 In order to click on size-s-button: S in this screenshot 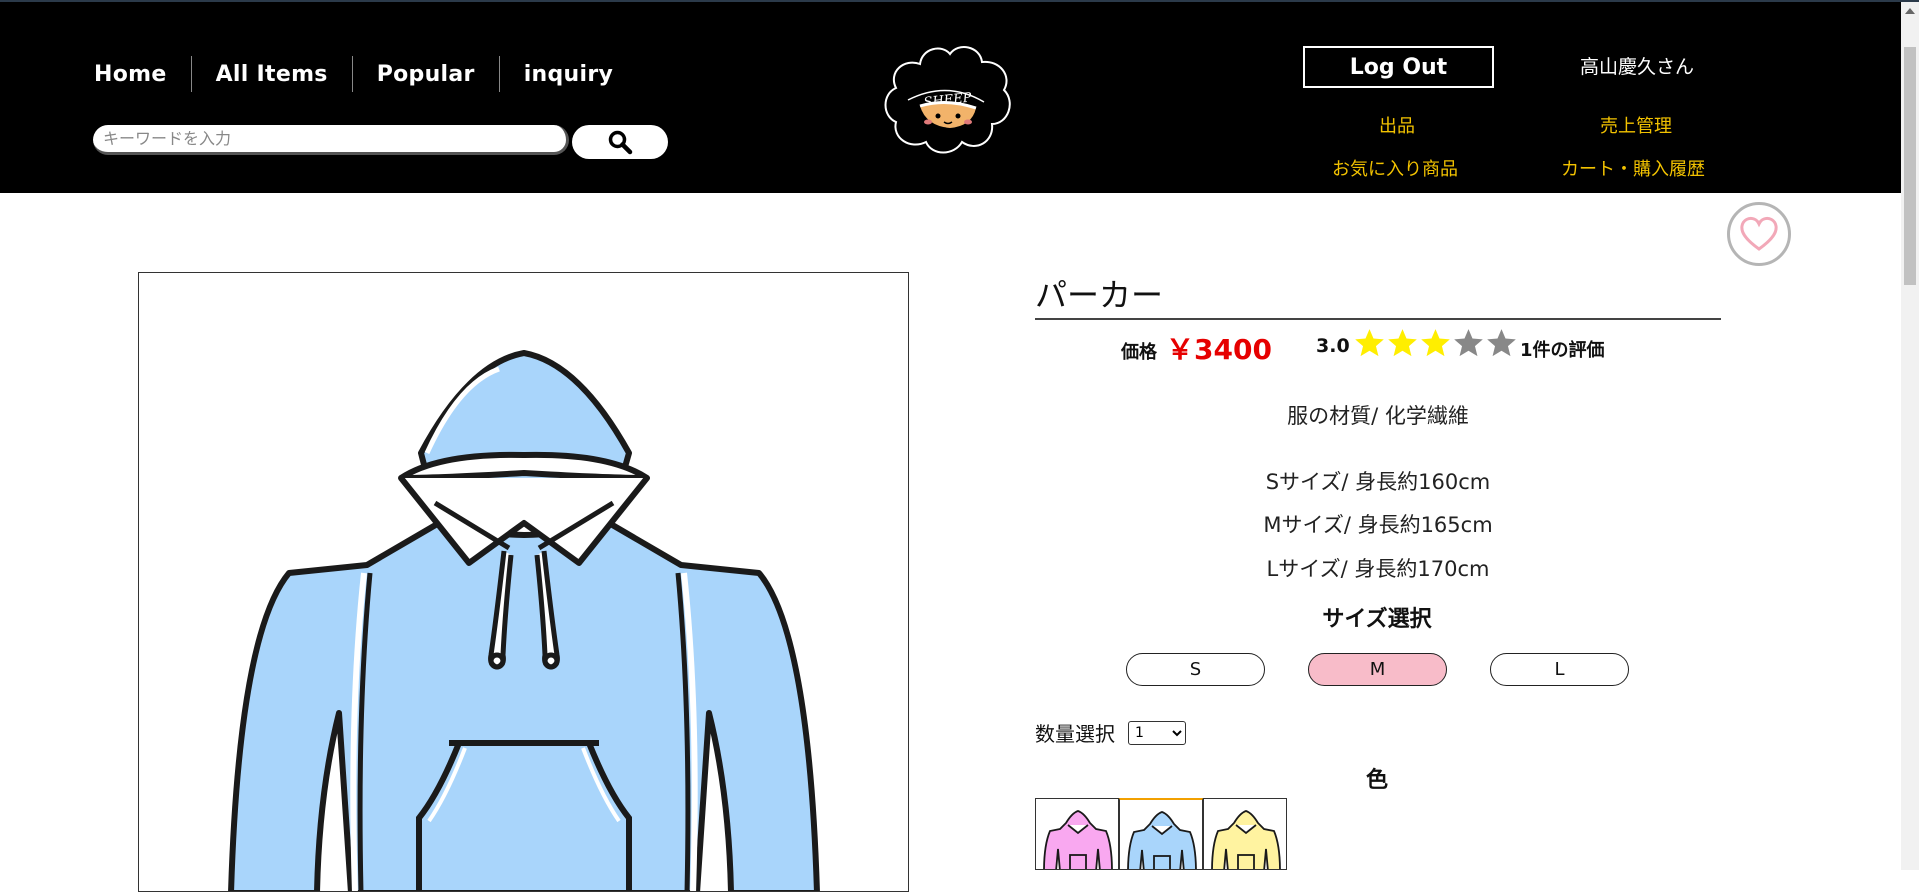, I will do `click(1195, 669)`.